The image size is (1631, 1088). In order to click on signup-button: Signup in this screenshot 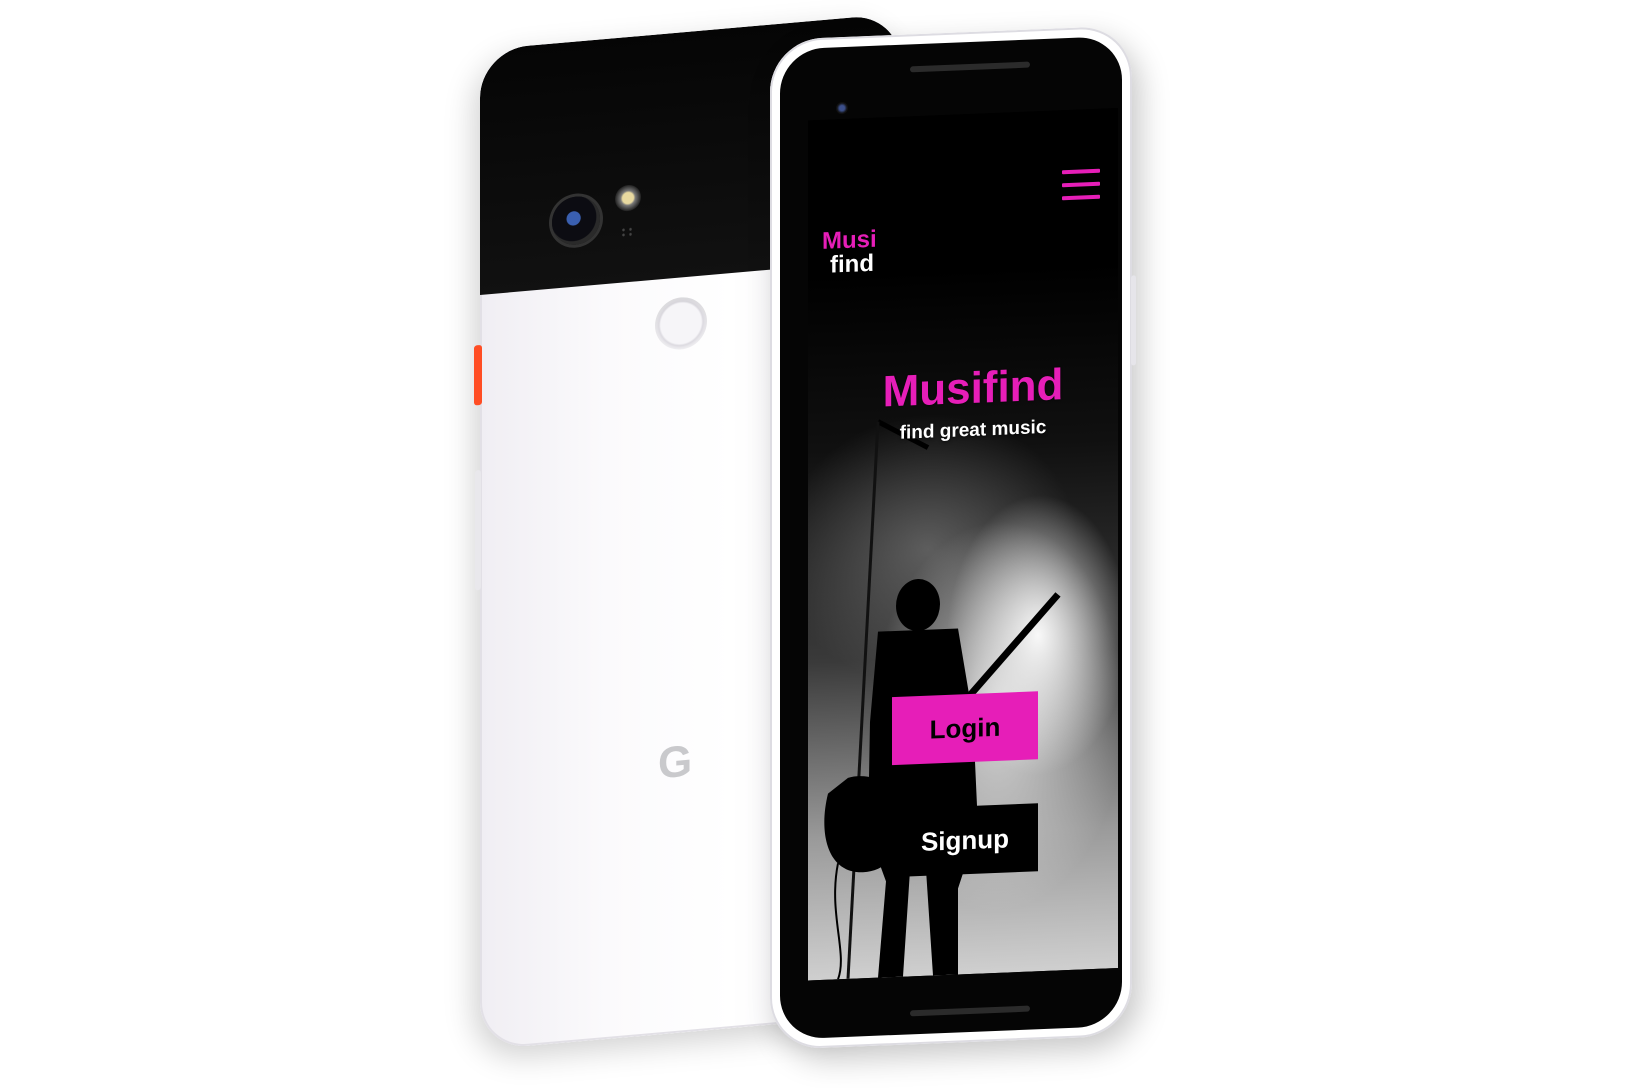, I will do `click(965, 840)`.